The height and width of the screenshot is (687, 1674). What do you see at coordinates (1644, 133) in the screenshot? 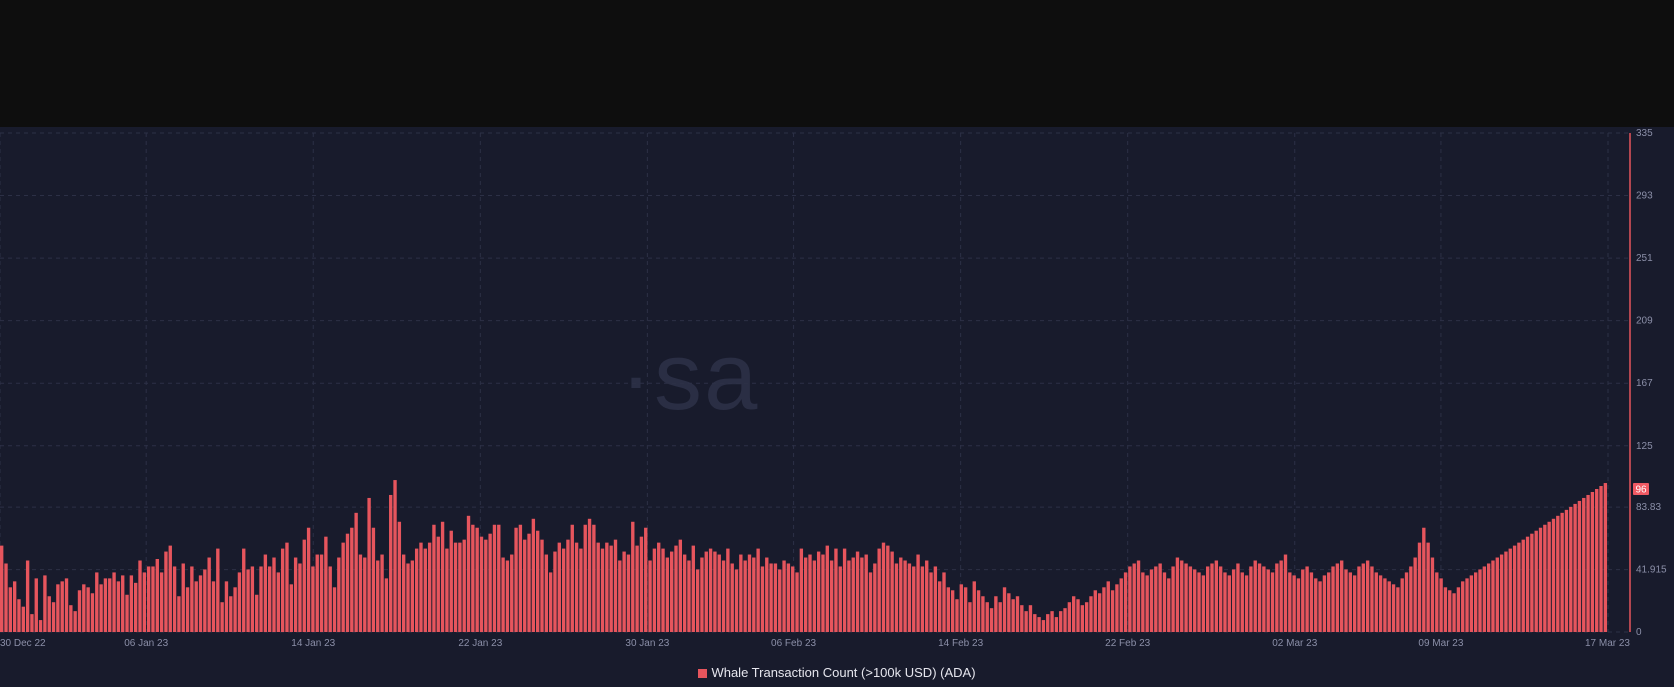
I see `y-tick-label: 335` at bounding box center [1644, 133].